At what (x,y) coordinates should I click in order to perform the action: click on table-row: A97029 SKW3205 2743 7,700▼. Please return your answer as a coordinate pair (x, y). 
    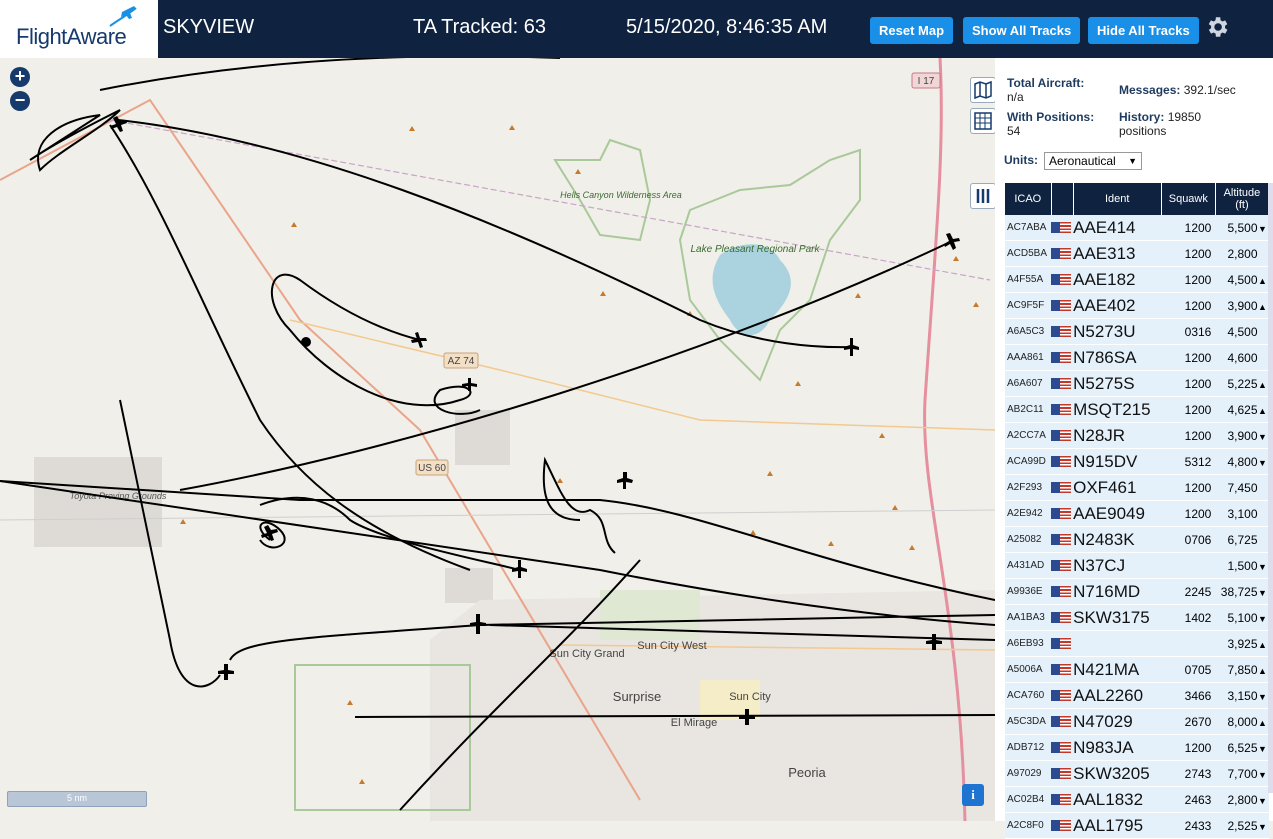
    Looking at the image, I should click on (1137, 773).